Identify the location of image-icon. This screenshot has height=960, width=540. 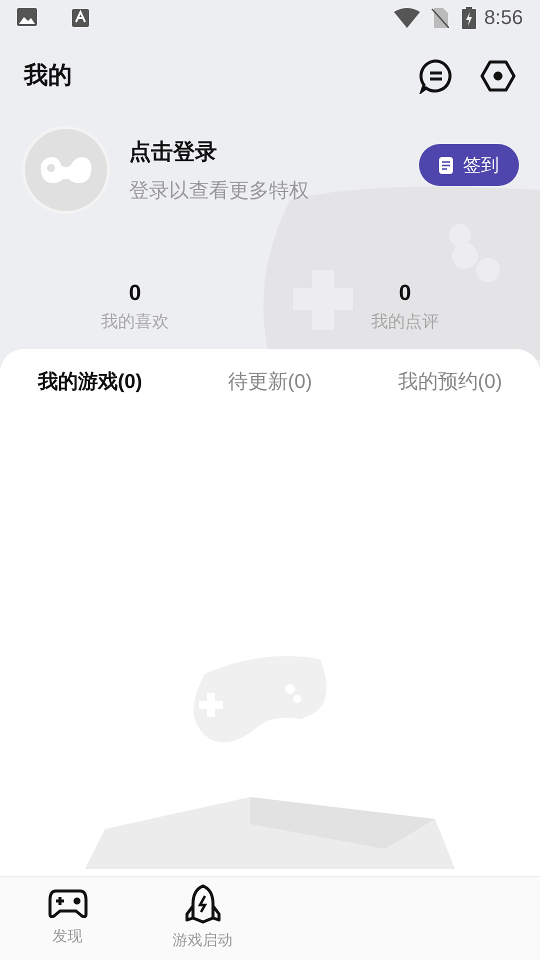
(27, 18).